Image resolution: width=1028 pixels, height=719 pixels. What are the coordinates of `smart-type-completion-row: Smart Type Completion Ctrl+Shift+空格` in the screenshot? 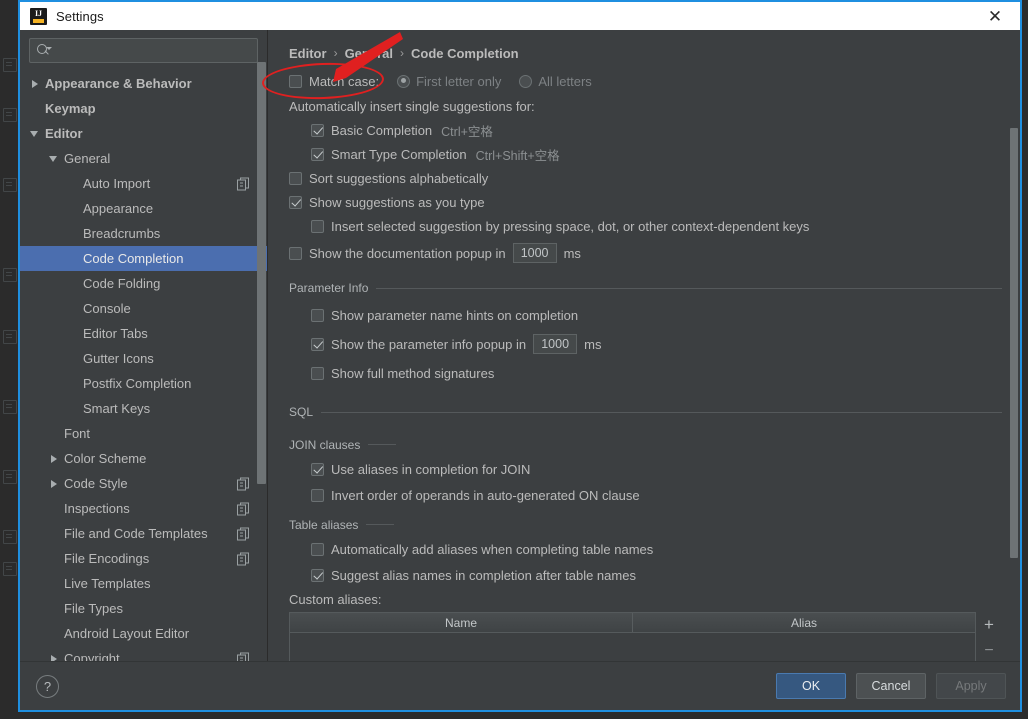 It's located at (645, 154).